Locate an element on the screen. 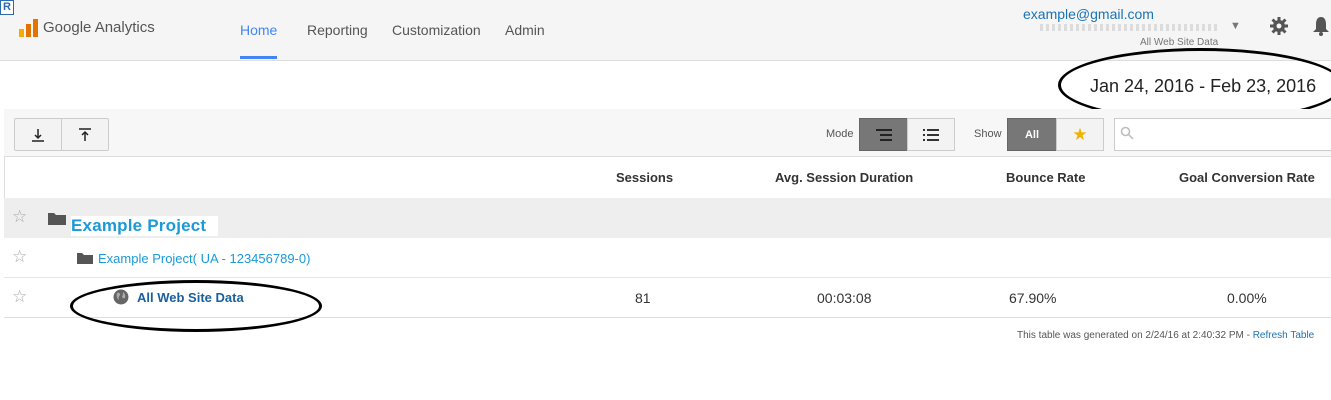 The height and width of the screenshot is (400, 1331). account-dropdown-caret-icon: ▼ is located at coordinates (1235, 26).